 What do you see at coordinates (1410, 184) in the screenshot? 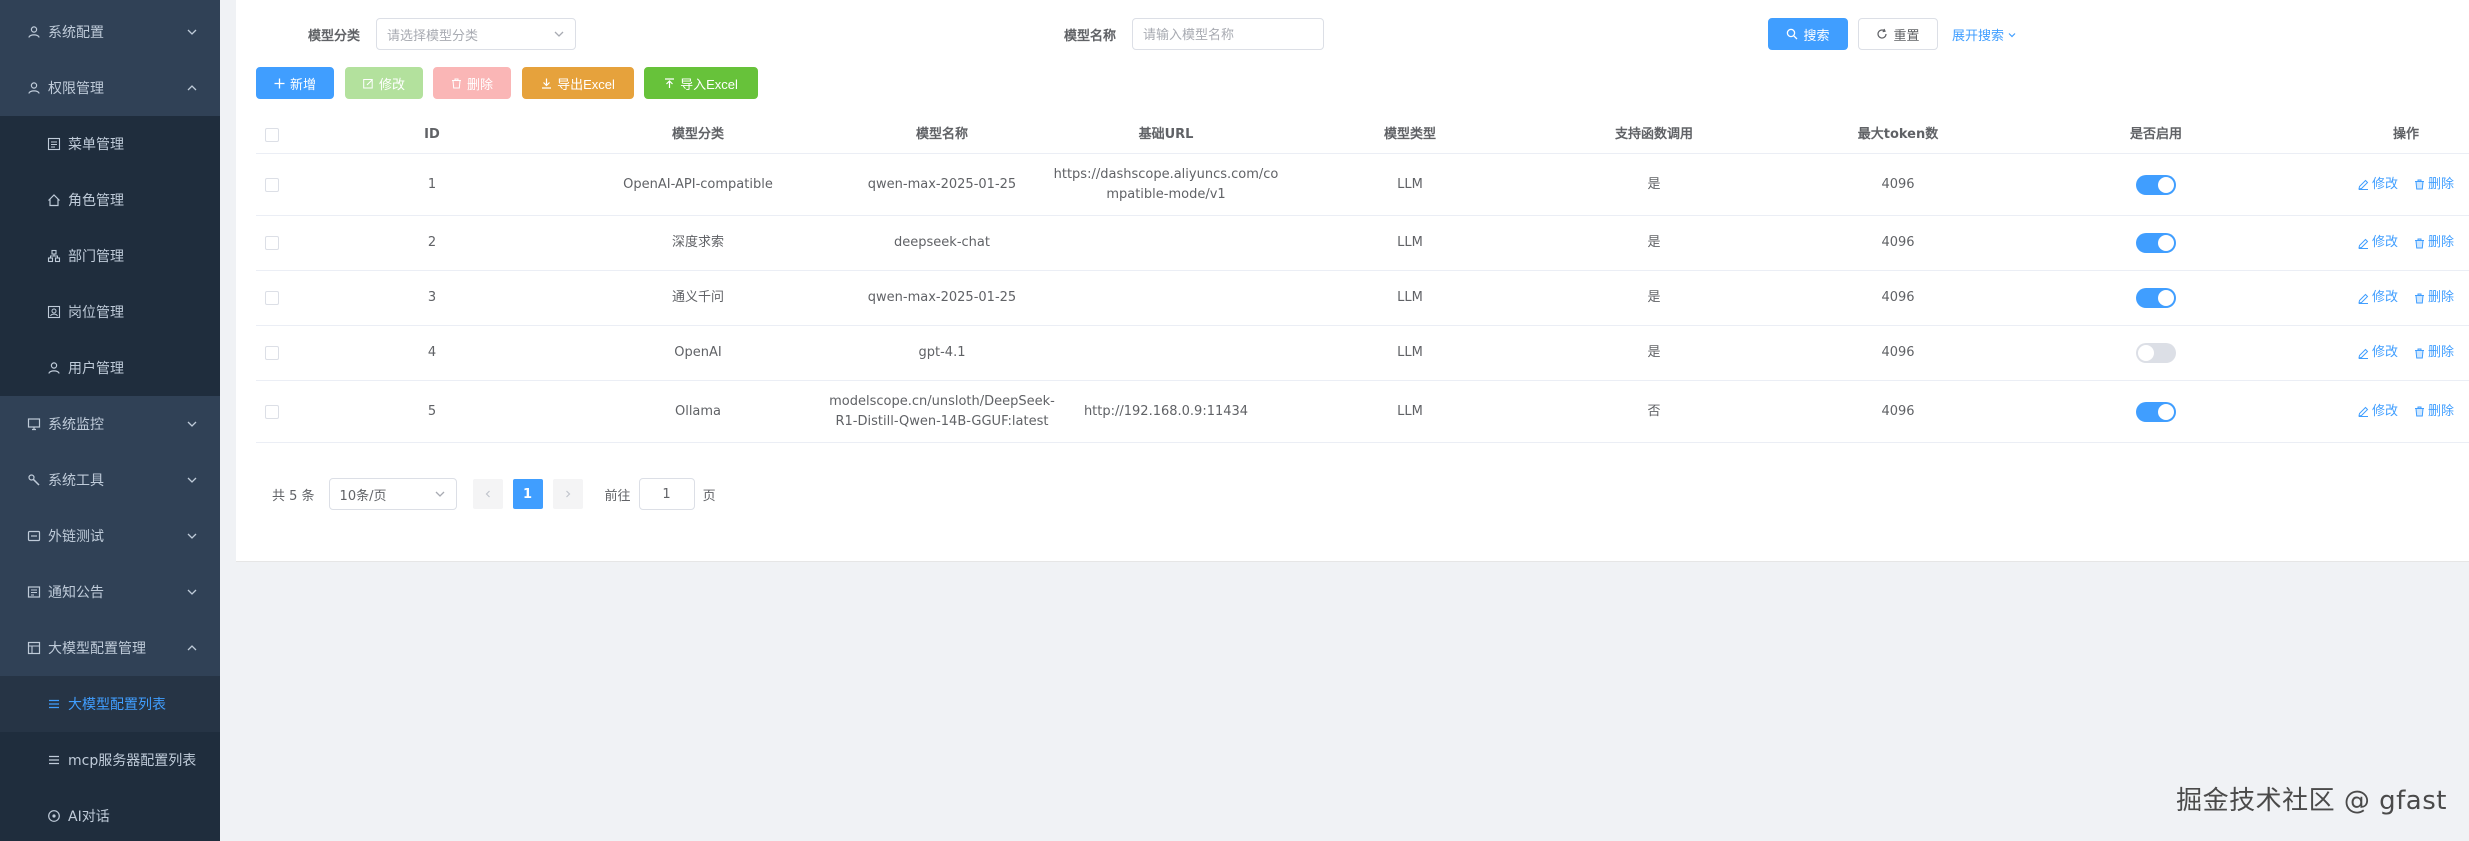
I see `cell-model-type: LLM` at bounding box center [1410, 184].